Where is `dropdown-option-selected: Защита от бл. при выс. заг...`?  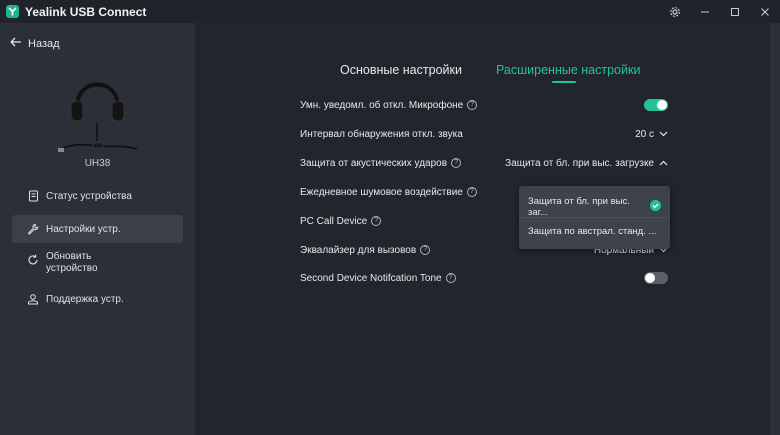
dropdown-option-selected: Защита от бл. при выс. заг... is located at coordinates (594, 207).